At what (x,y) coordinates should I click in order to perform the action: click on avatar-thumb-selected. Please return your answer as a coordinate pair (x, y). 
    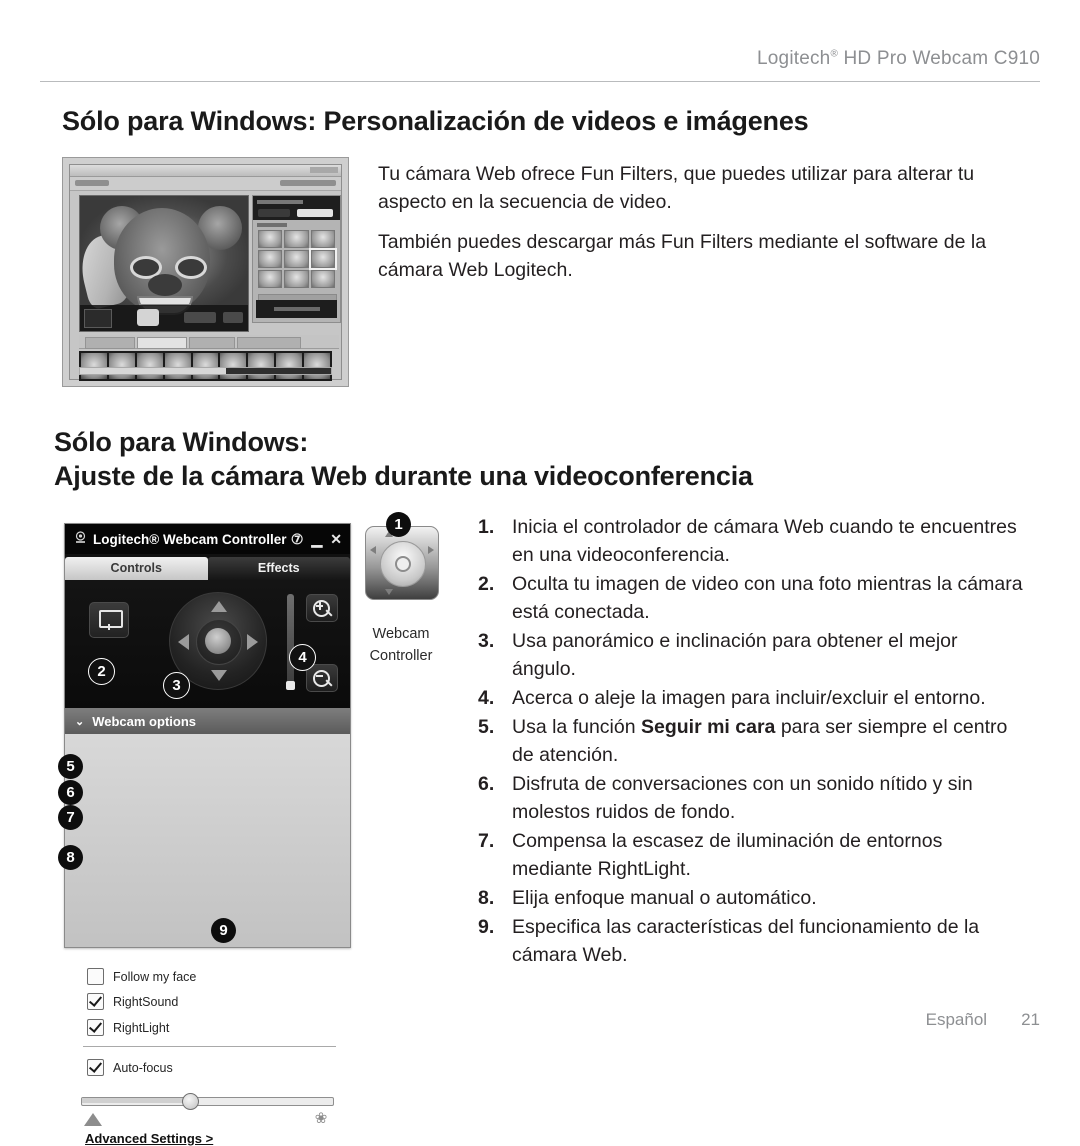
    Looking at the image, I should click on (323, 259).